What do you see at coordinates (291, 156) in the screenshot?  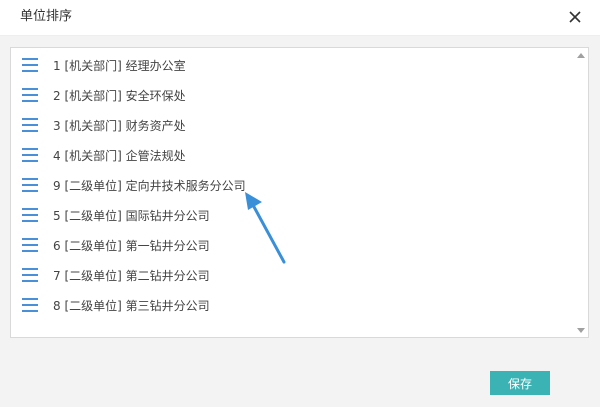 I see `list-item: 4 [机关部门] 企管法规处` at bounding box center [291, 156].